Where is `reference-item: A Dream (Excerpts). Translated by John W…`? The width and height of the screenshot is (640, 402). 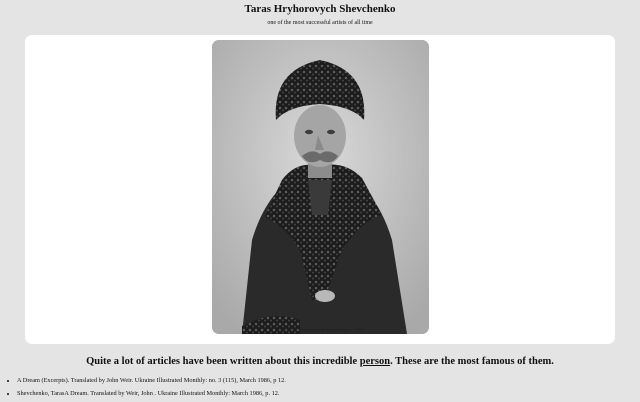
reference-item: A Dream (Excerpts). Translated by John W… is located at coordinates (327, 380).